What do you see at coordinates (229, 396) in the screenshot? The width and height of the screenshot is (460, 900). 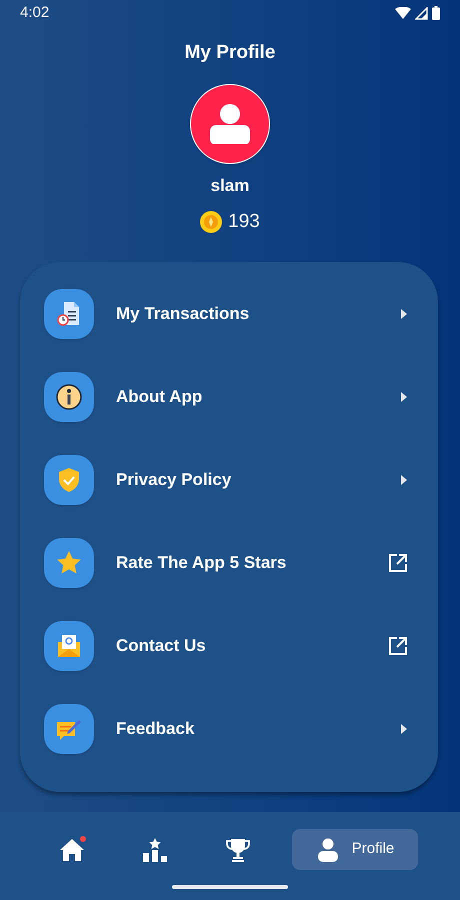 I see `menu-item: About App` at bounding box center [229, 396].